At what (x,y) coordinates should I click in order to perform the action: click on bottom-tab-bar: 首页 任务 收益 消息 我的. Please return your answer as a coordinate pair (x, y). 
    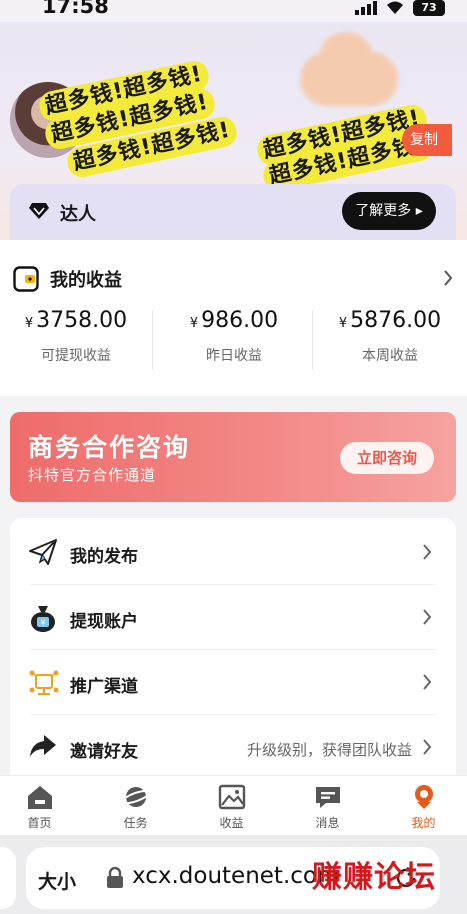
    Looking at the image, I should click on (233, 805).